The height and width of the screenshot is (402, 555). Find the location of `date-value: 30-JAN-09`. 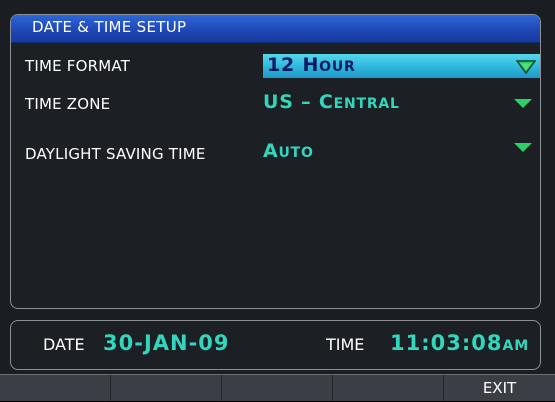

date-value: 30-JAN-09 is located at coordinates (166, 343).